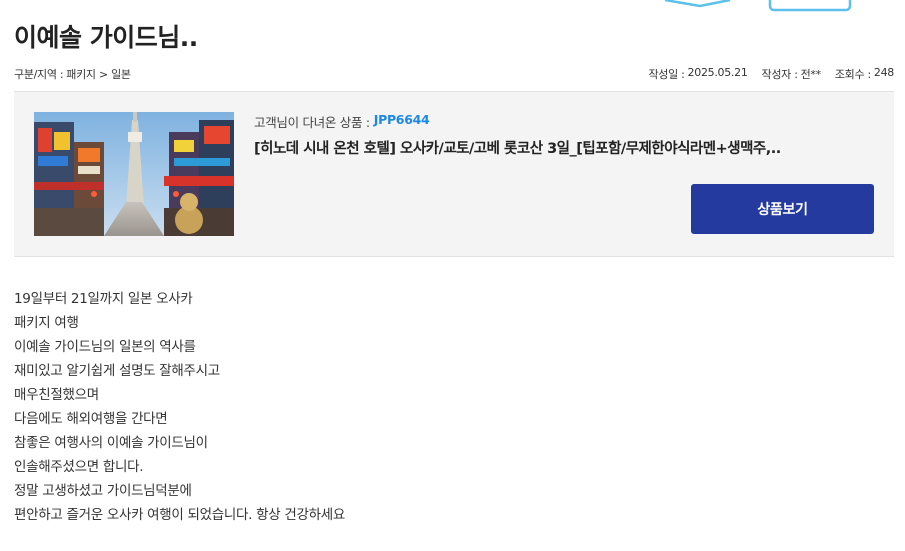  Describe the element at coordinates (717, 72) in the screenshot. I see `date-value: 2025.05.21` at that location.